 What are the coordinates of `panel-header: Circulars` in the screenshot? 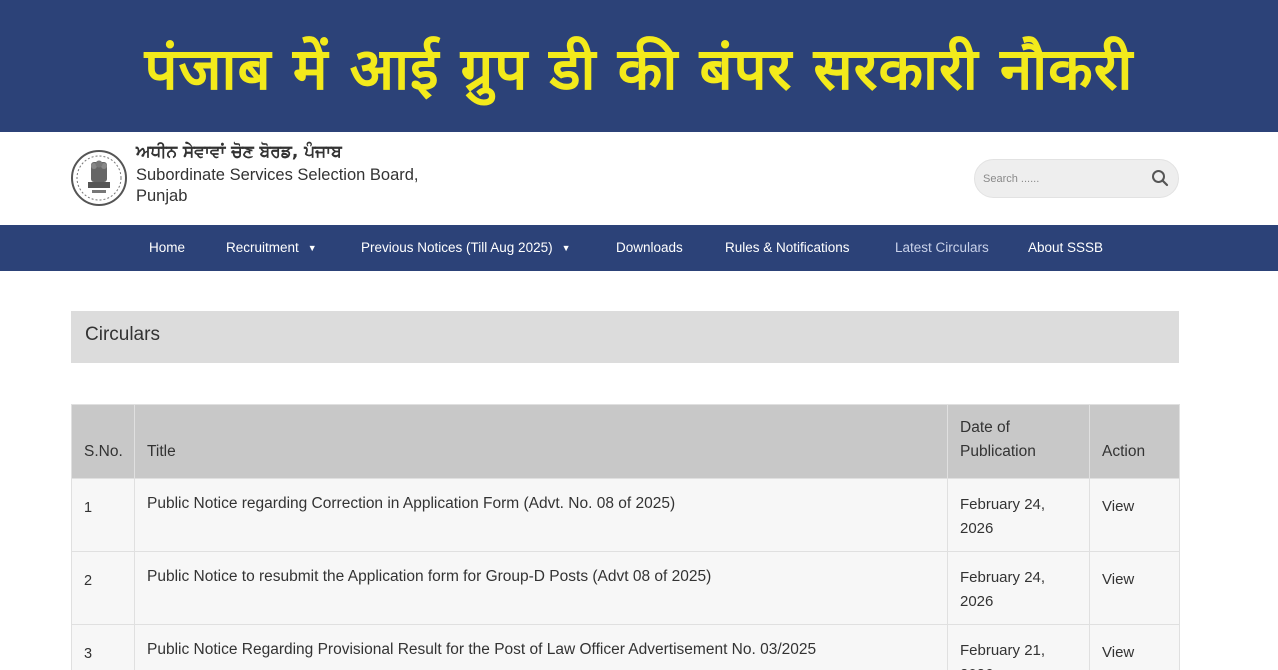 It's located at (625, 337).